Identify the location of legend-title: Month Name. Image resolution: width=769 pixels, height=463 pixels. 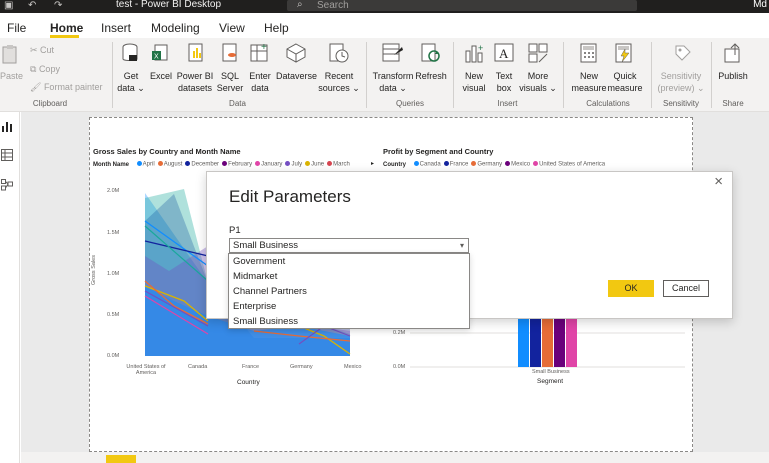
(111, 164).